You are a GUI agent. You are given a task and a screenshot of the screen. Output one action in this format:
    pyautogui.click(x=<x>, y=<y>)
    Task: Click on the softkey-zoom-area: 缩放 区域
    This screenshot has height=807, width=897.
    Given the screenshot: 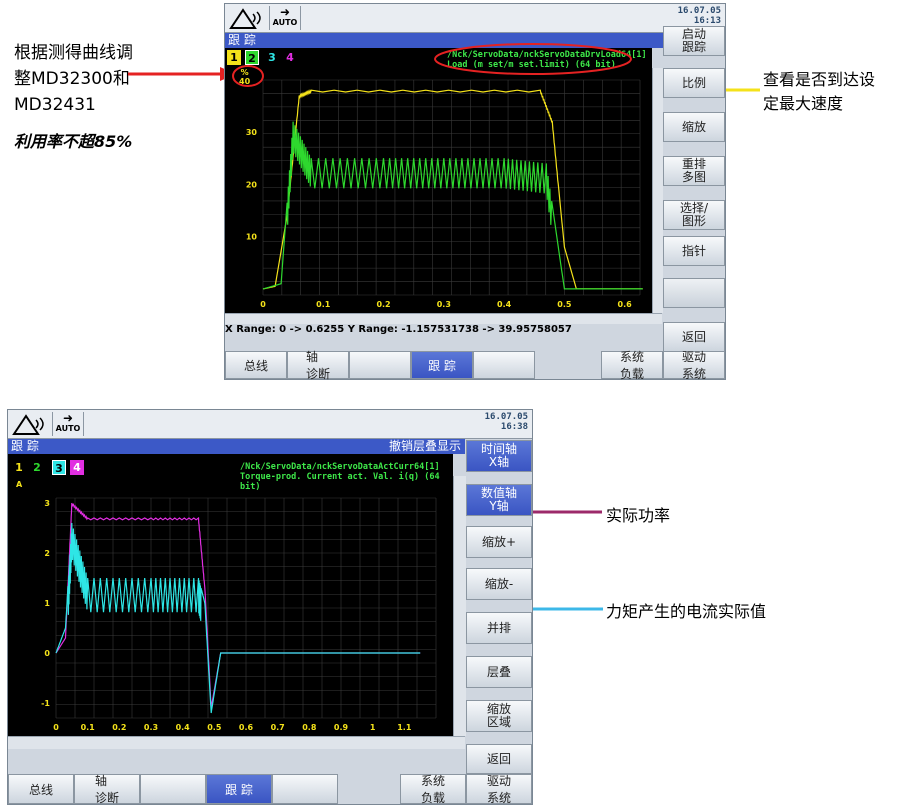 What is the action you would take?
    pyautogui.click(x=499, y=716)
    